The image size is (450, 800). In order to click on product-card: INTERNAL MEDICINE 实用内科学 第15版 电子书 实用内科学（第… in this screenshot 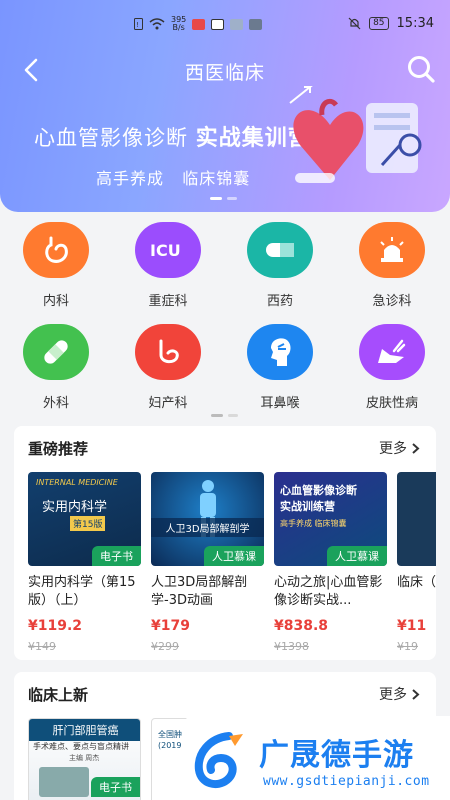, I will do `click(84, 562)`.